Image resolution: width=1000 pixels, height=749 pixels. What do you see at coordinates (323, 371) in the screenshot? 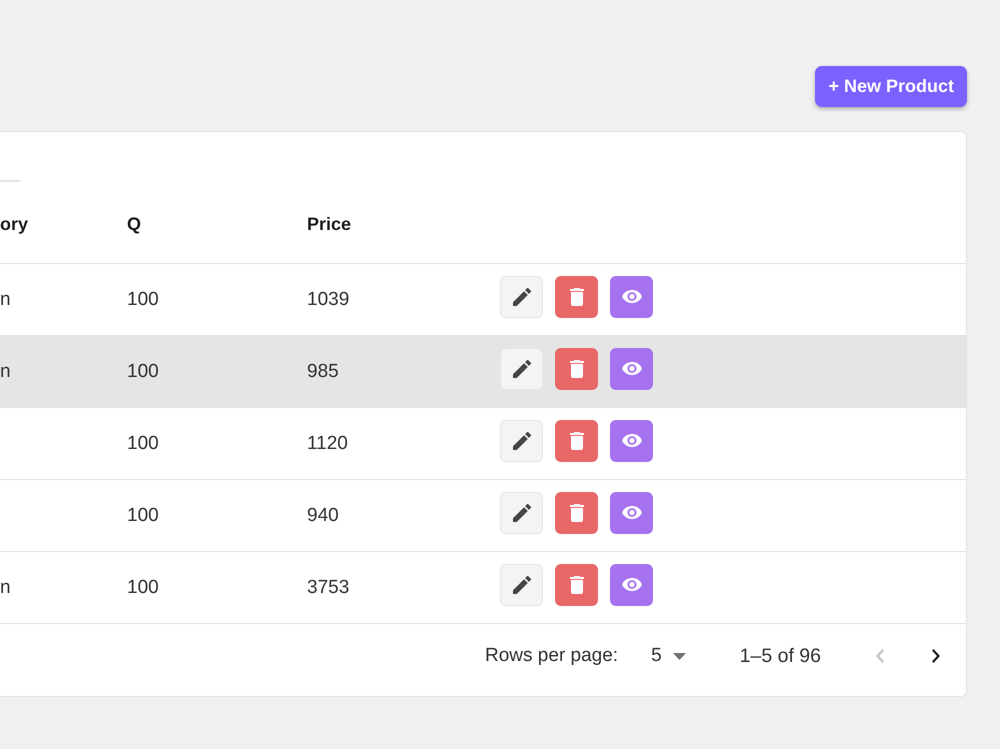
I see `table-cell: 985` at bounding box center [323, 371].